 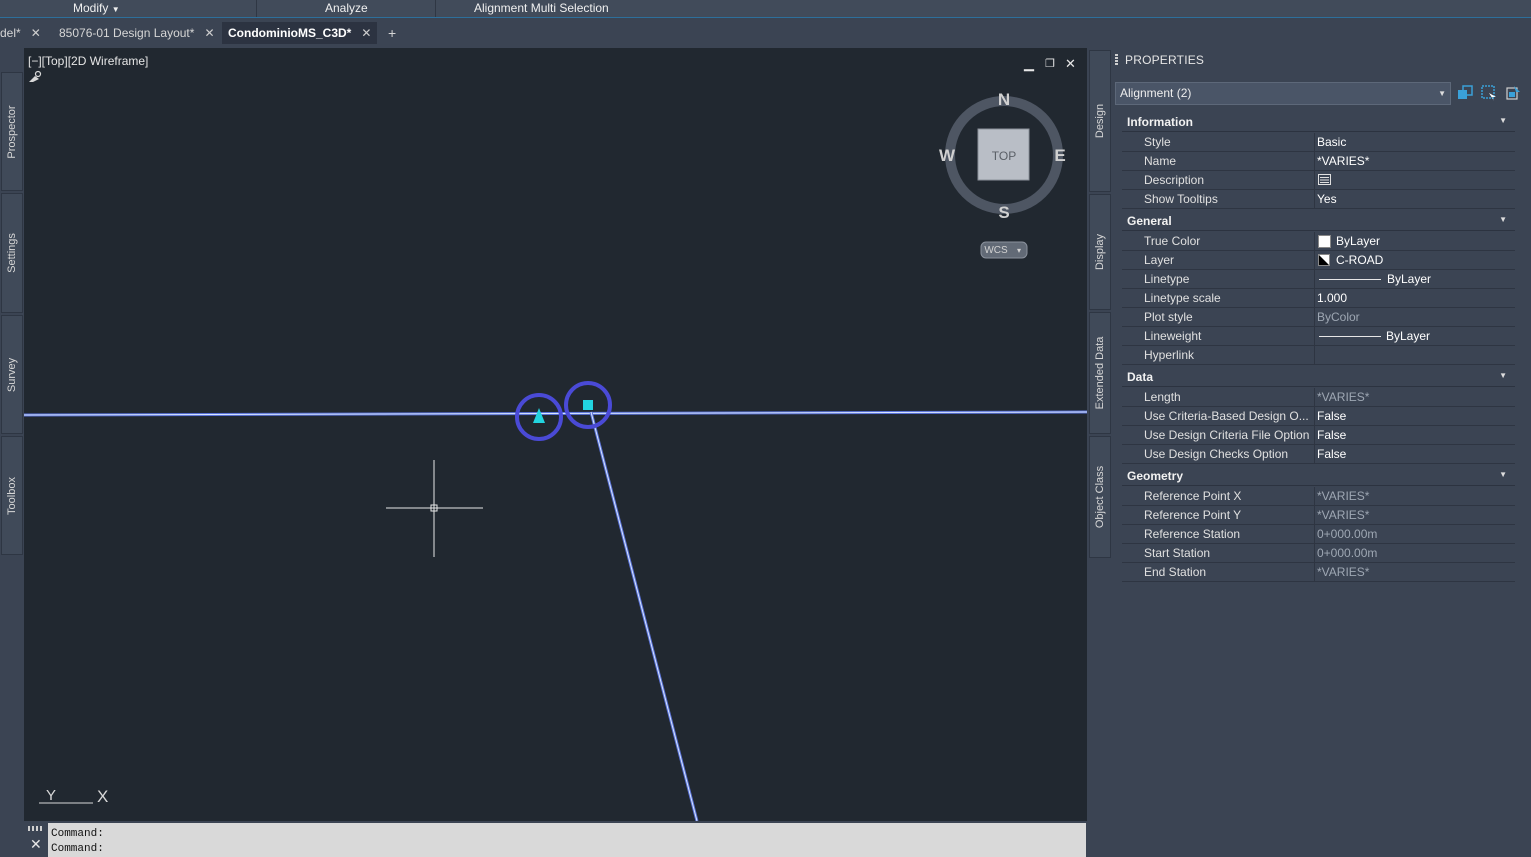 I want to click on property-key: End Station, so click(x=1175, y=572).